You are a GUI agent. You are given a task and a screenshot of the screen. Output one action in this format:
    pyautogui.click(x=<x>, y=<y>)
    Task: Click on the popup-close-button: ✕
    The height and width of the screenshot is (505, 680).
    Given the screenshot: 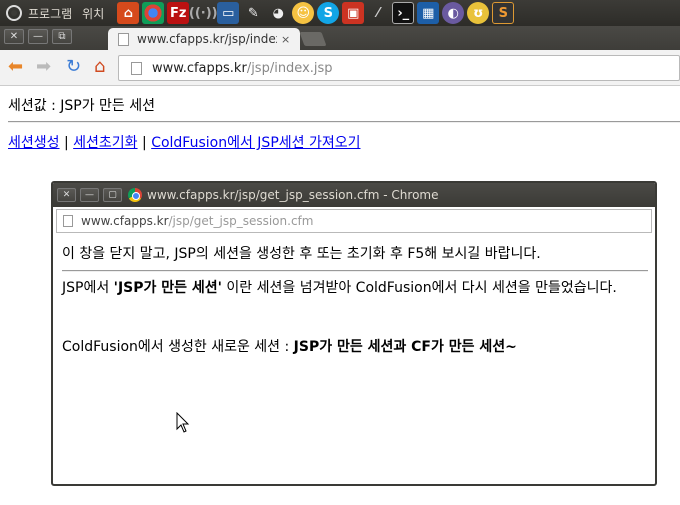 What is the action you would take?
    pyautogui.click(x=66, y=195)
    